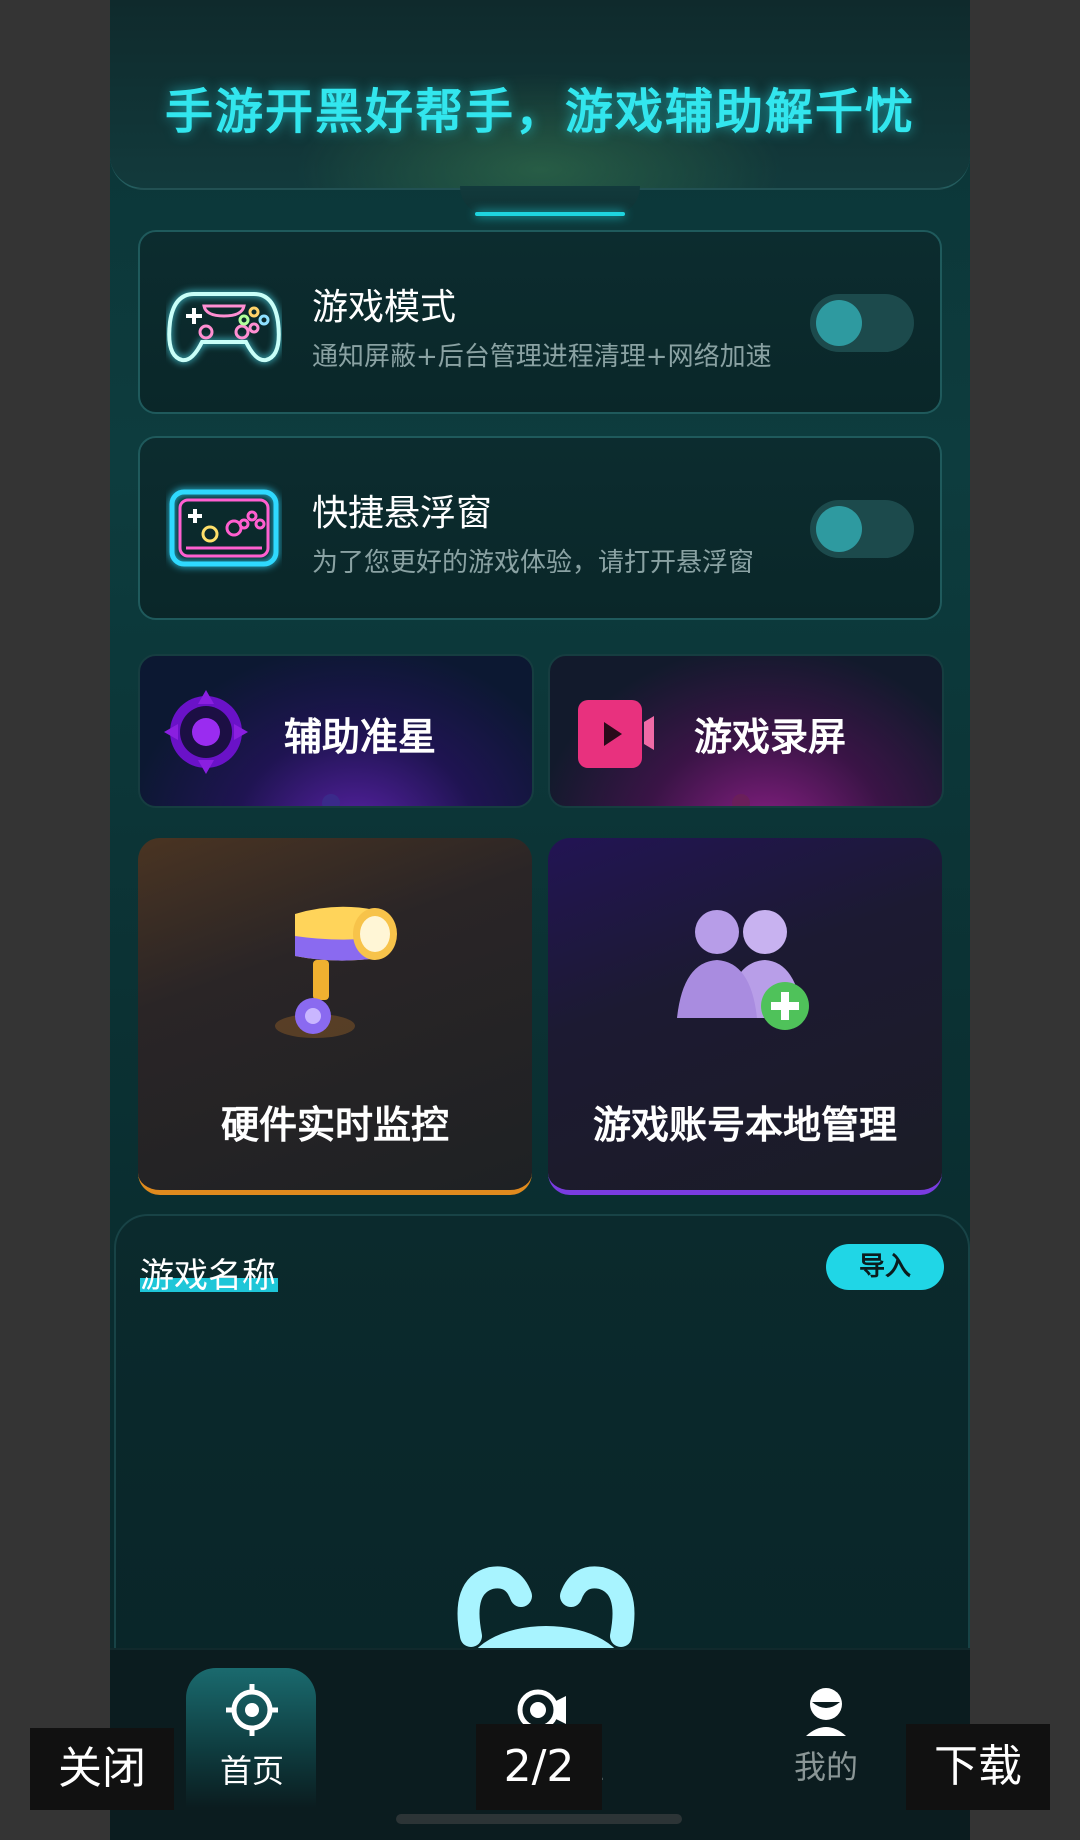  What do you see at coordinates (206, 732) in the screenshot?
I see `crosshair-icon` at bounding box center [206, 732].